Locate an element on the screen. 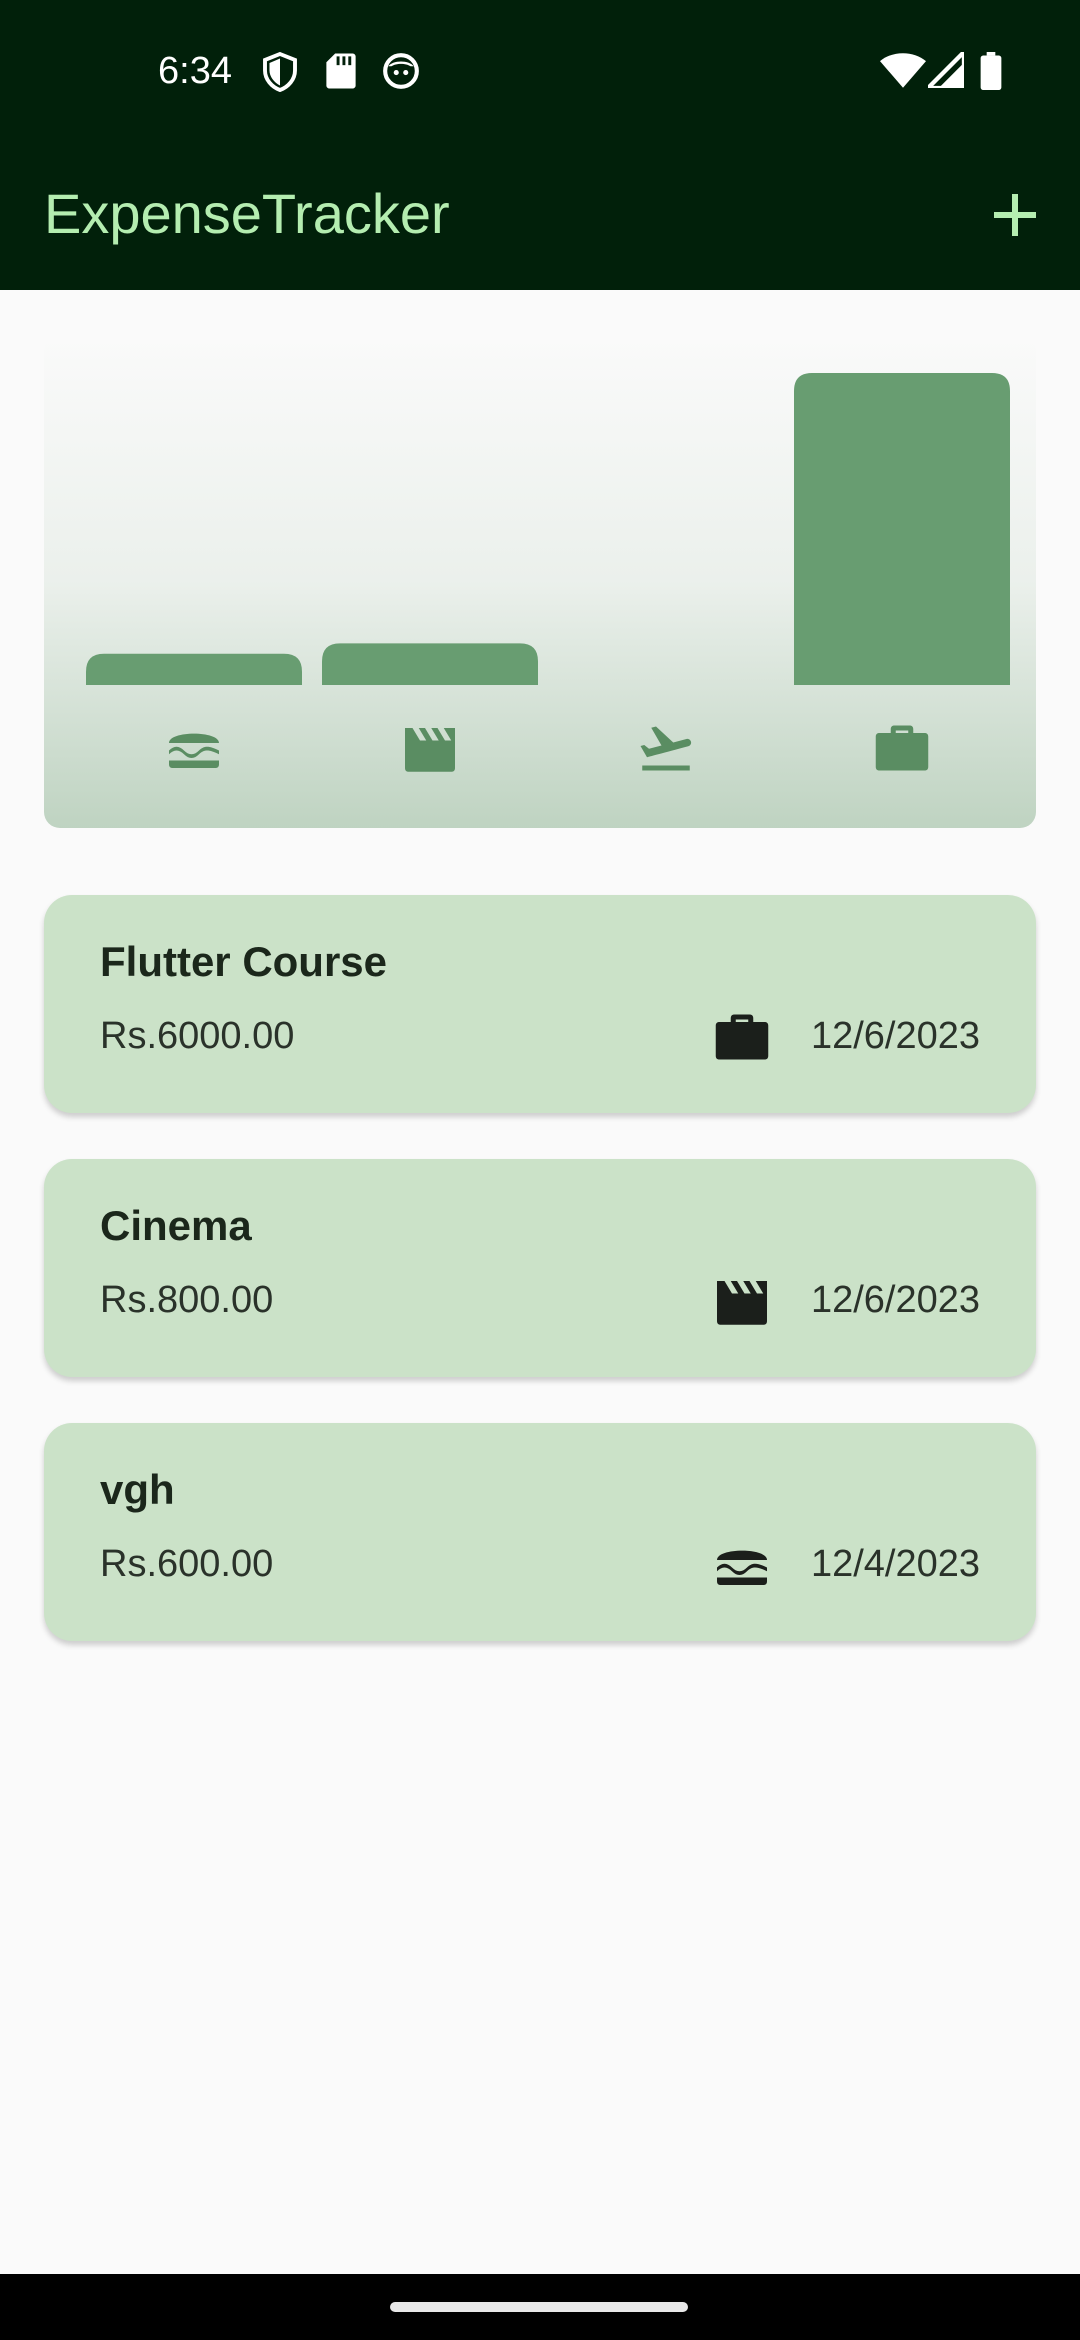 This screenshot has width=1080, height=2340. face-icon is located at coordinates (401, 71).